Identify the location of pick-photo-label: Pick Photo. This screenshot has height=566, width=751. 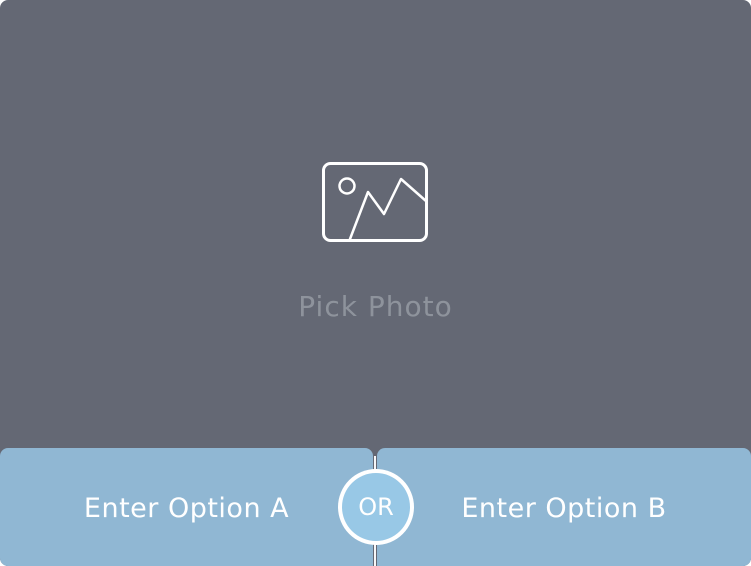
(375, 306).